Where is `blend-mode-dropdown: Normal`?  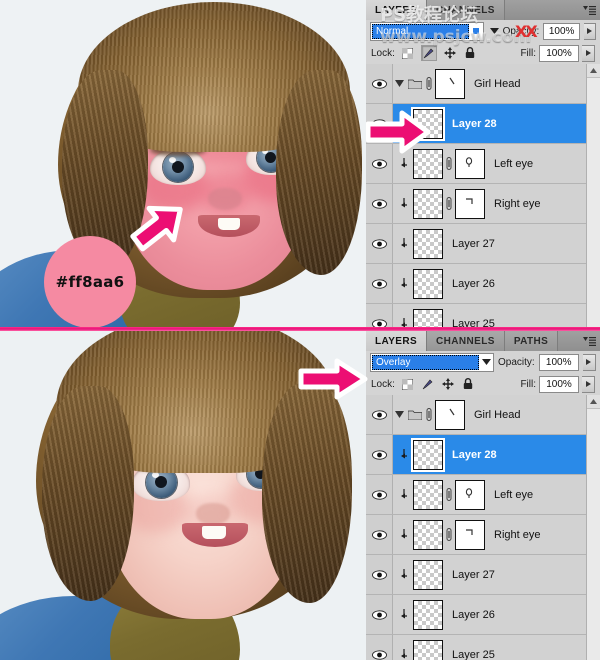
blend-mode-dropdown: Normal is located at coordinates (427, 31).